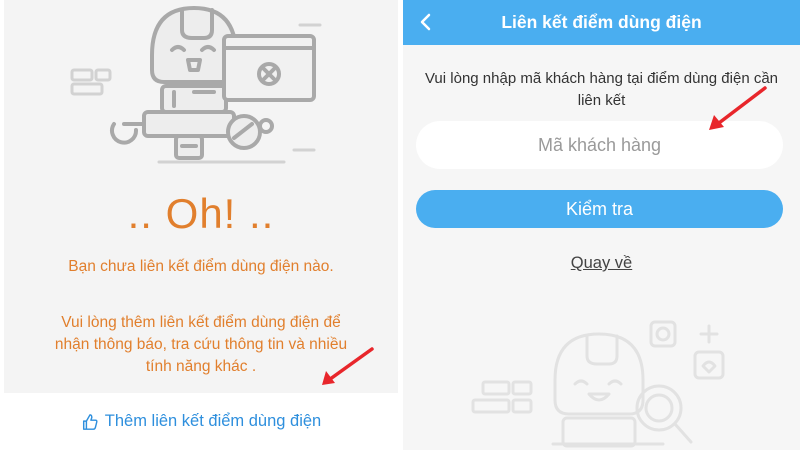 The width and height of the screenshot is (800, 450). What do you see at coordinates (601, 263) in the screenshot?
I see `back-link: Quay về` at bounding box center [601, 263].